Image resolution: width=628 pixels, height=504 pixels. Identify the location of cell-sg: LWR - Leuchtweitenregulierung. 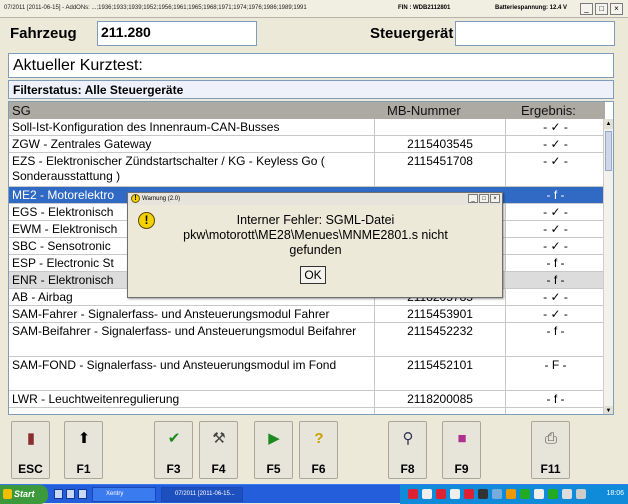
(96, 399).